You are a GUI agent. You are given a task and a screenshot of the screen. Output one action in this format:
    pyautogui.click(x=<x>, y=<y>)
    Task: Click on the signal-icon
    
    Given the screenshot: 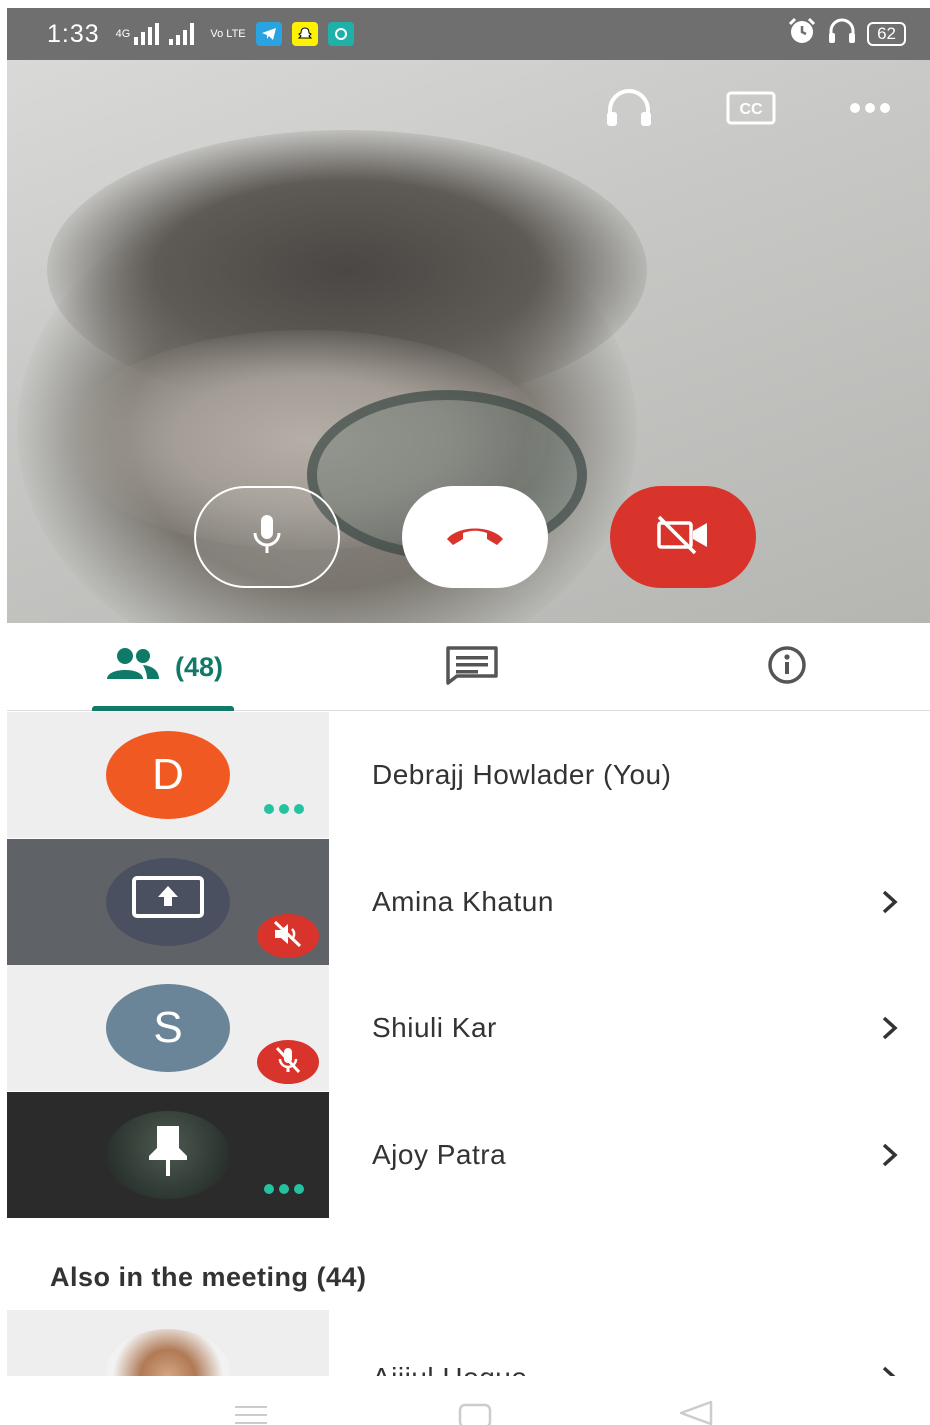 What is the action you would take?
    pyautogui.click(x=147, y=34)
    